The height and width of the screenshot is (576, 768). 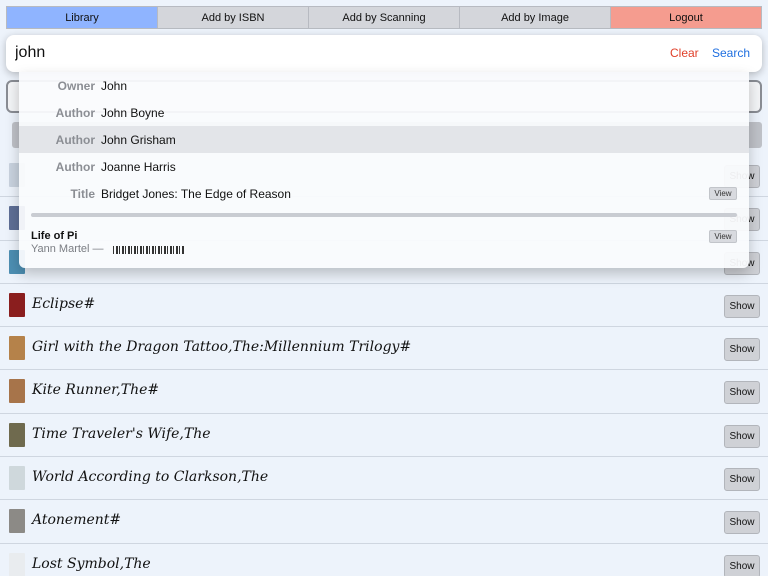 What do you see at coordinates (114, 86) in the screenshot?
I see `suggestion-value: John` at bounding box center [114, 86].